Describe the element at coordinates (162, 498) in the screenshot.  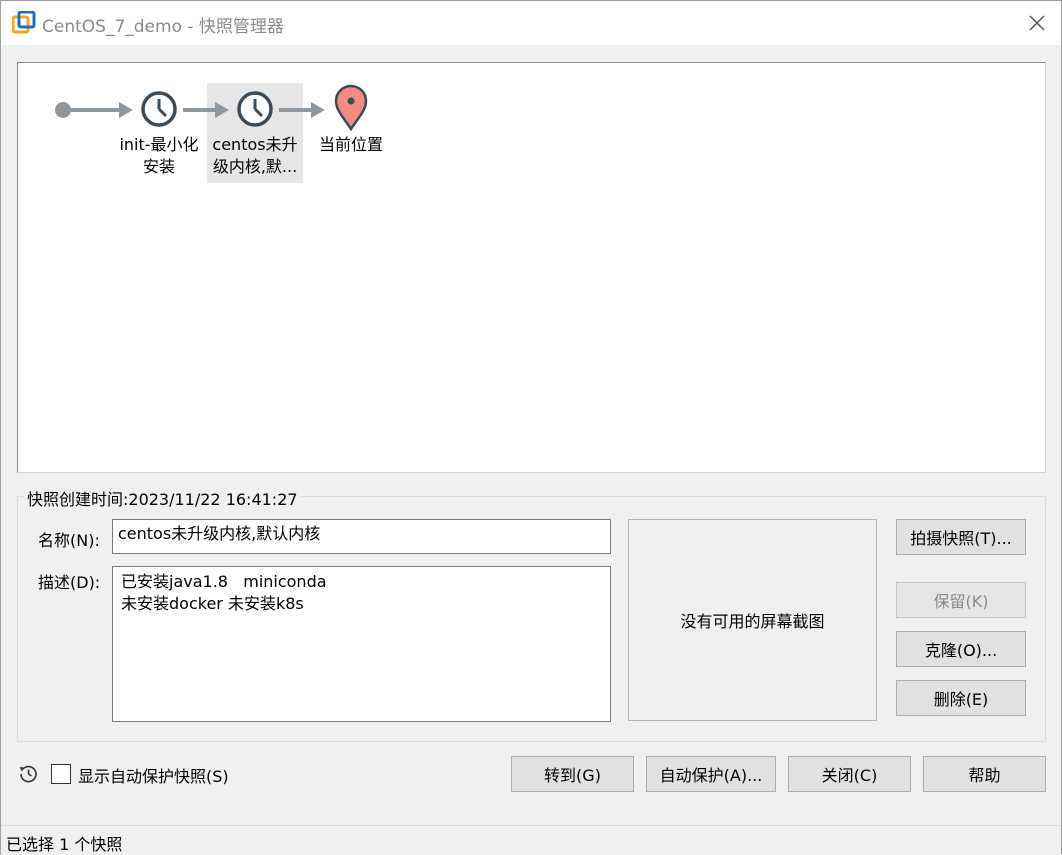
I see `snapshot-created-time: 快照创建时间:2023/11/22 16:41:27` at that location.